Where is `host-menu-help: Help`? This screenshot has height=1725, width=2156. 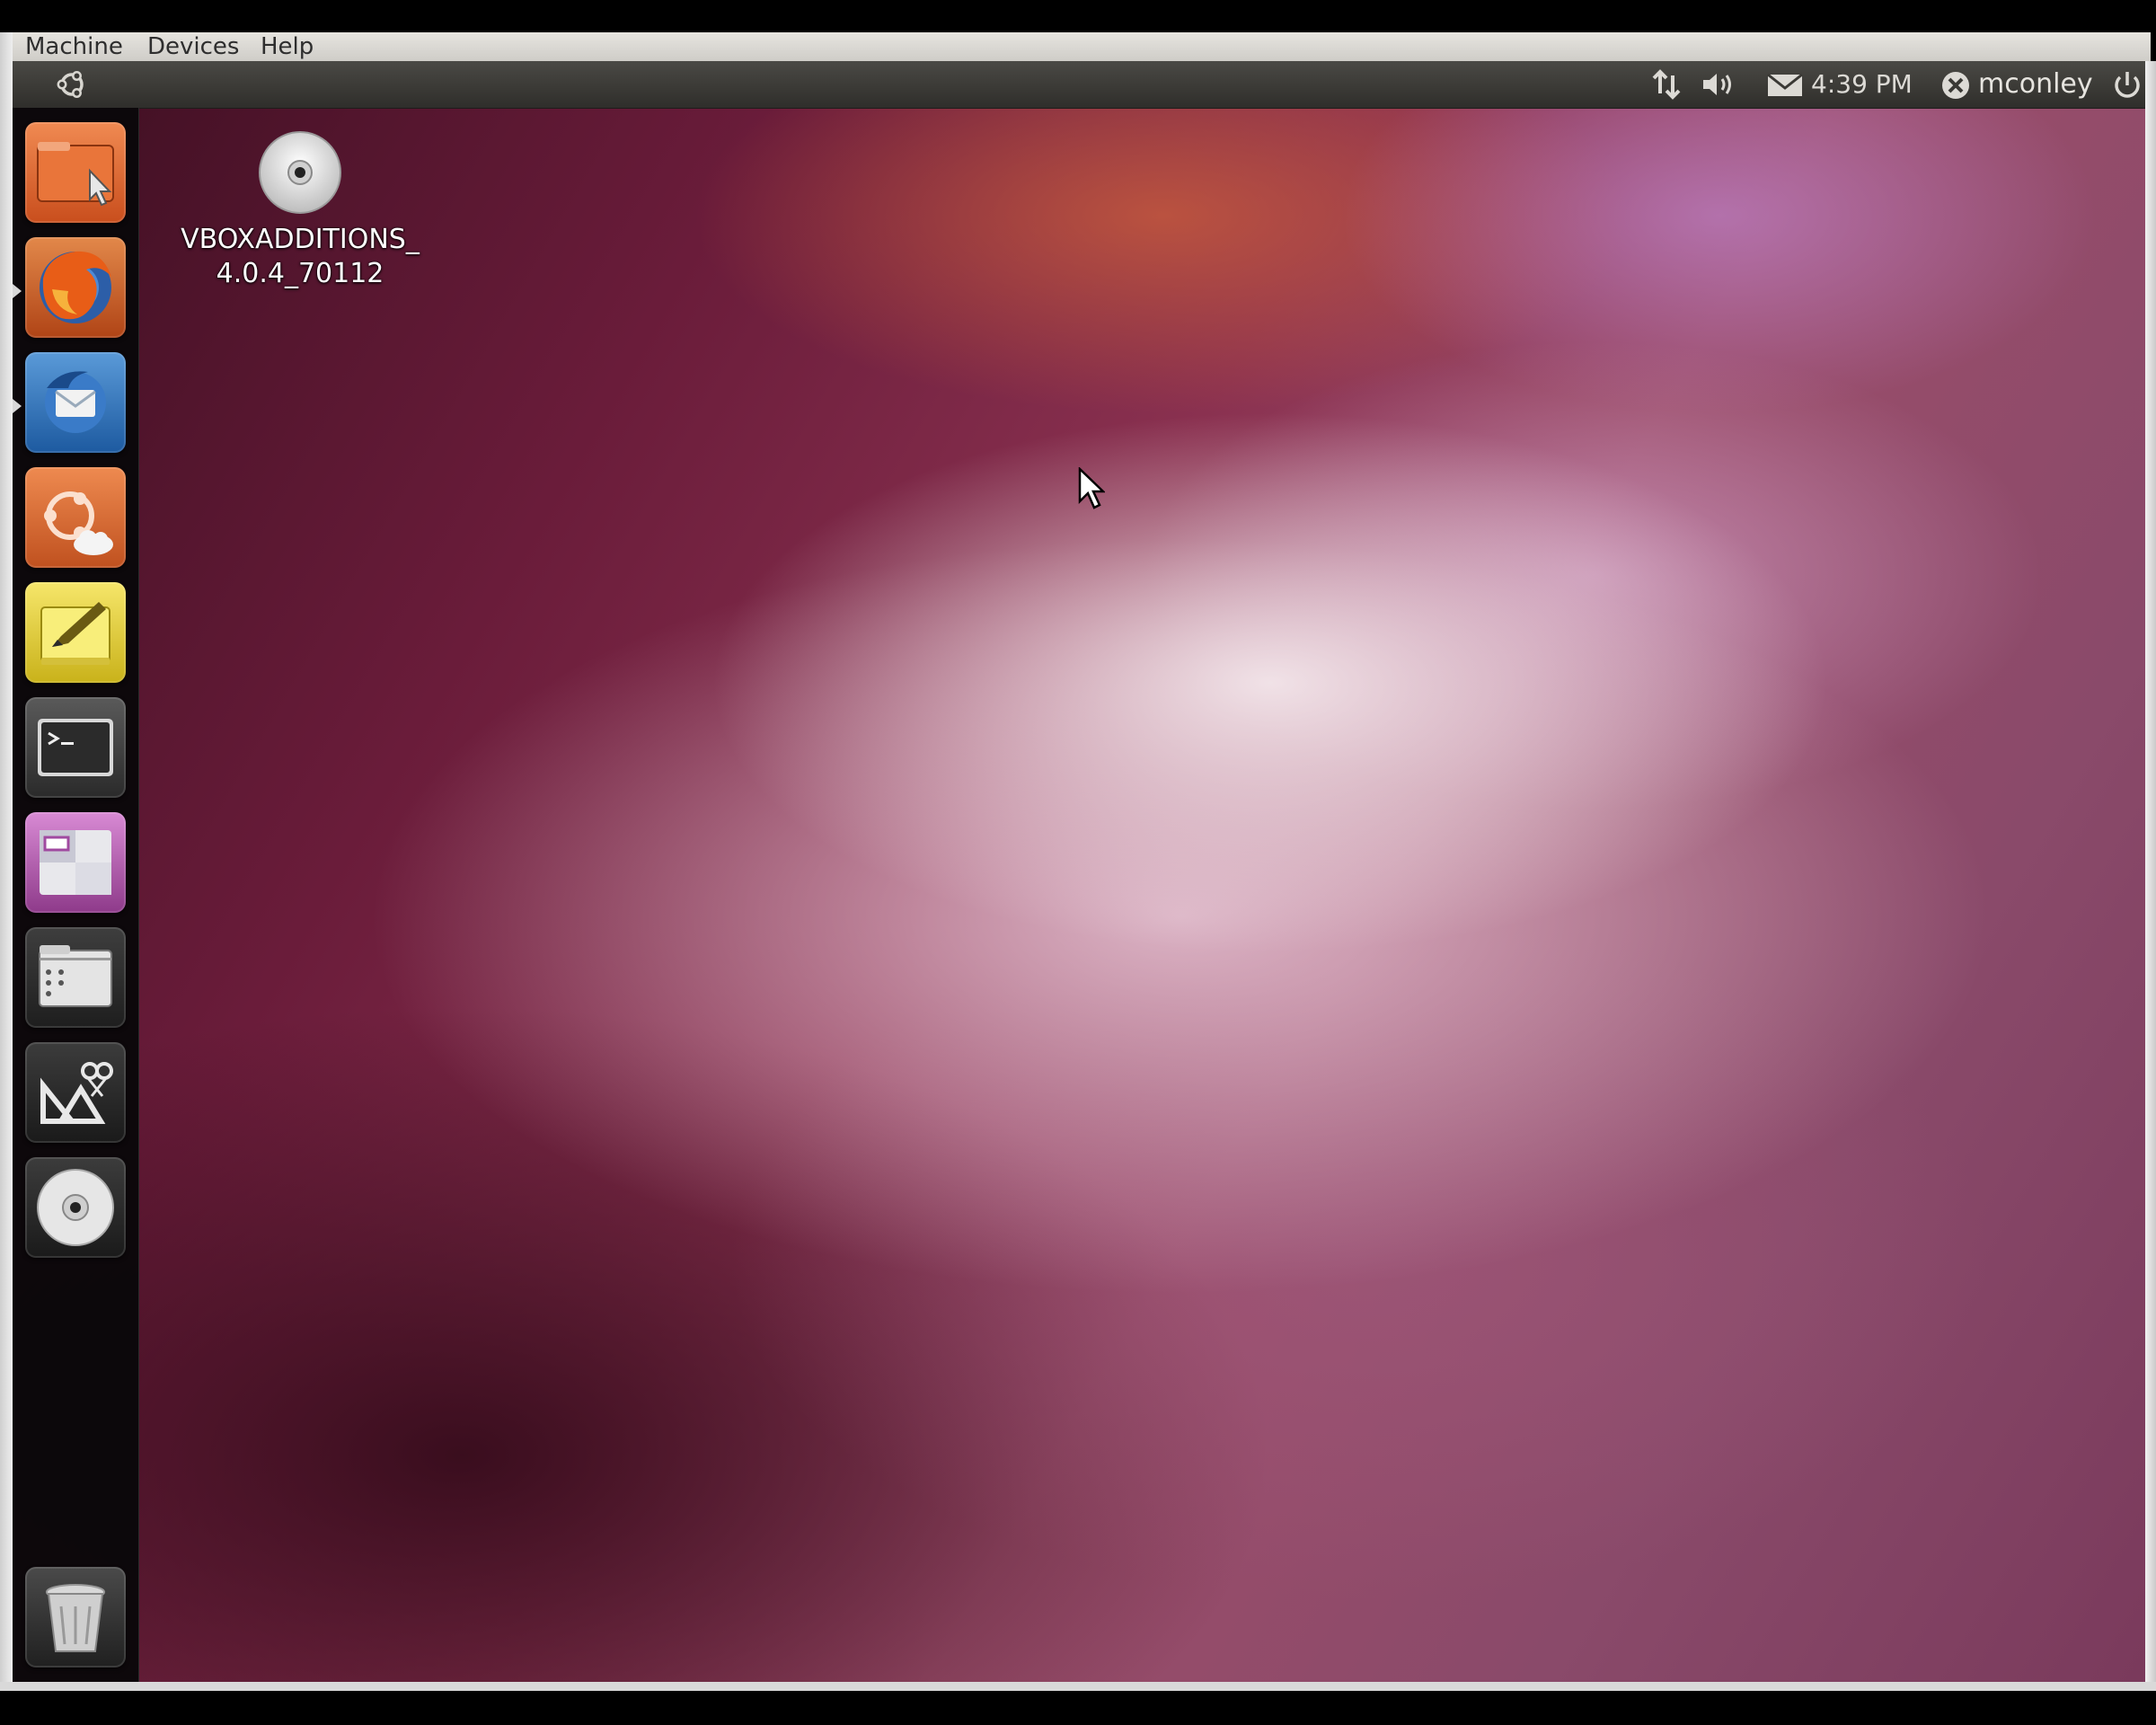 host-menu-help: Help is located at coordinates (287, 46).